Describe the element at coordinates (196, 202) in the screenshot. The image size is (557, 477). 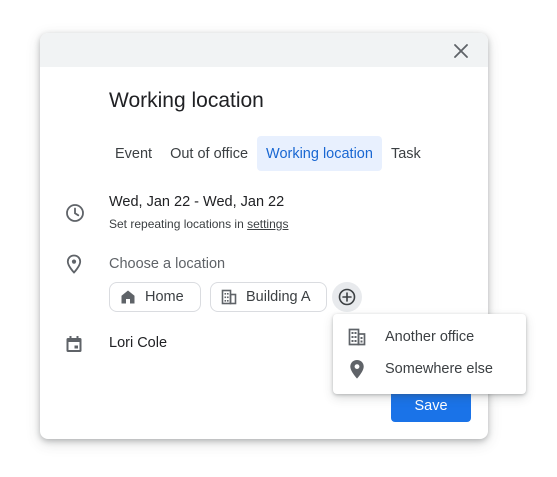
I see `date-range: Wed, Jan 22 - Wed, Jan 22` at that location.